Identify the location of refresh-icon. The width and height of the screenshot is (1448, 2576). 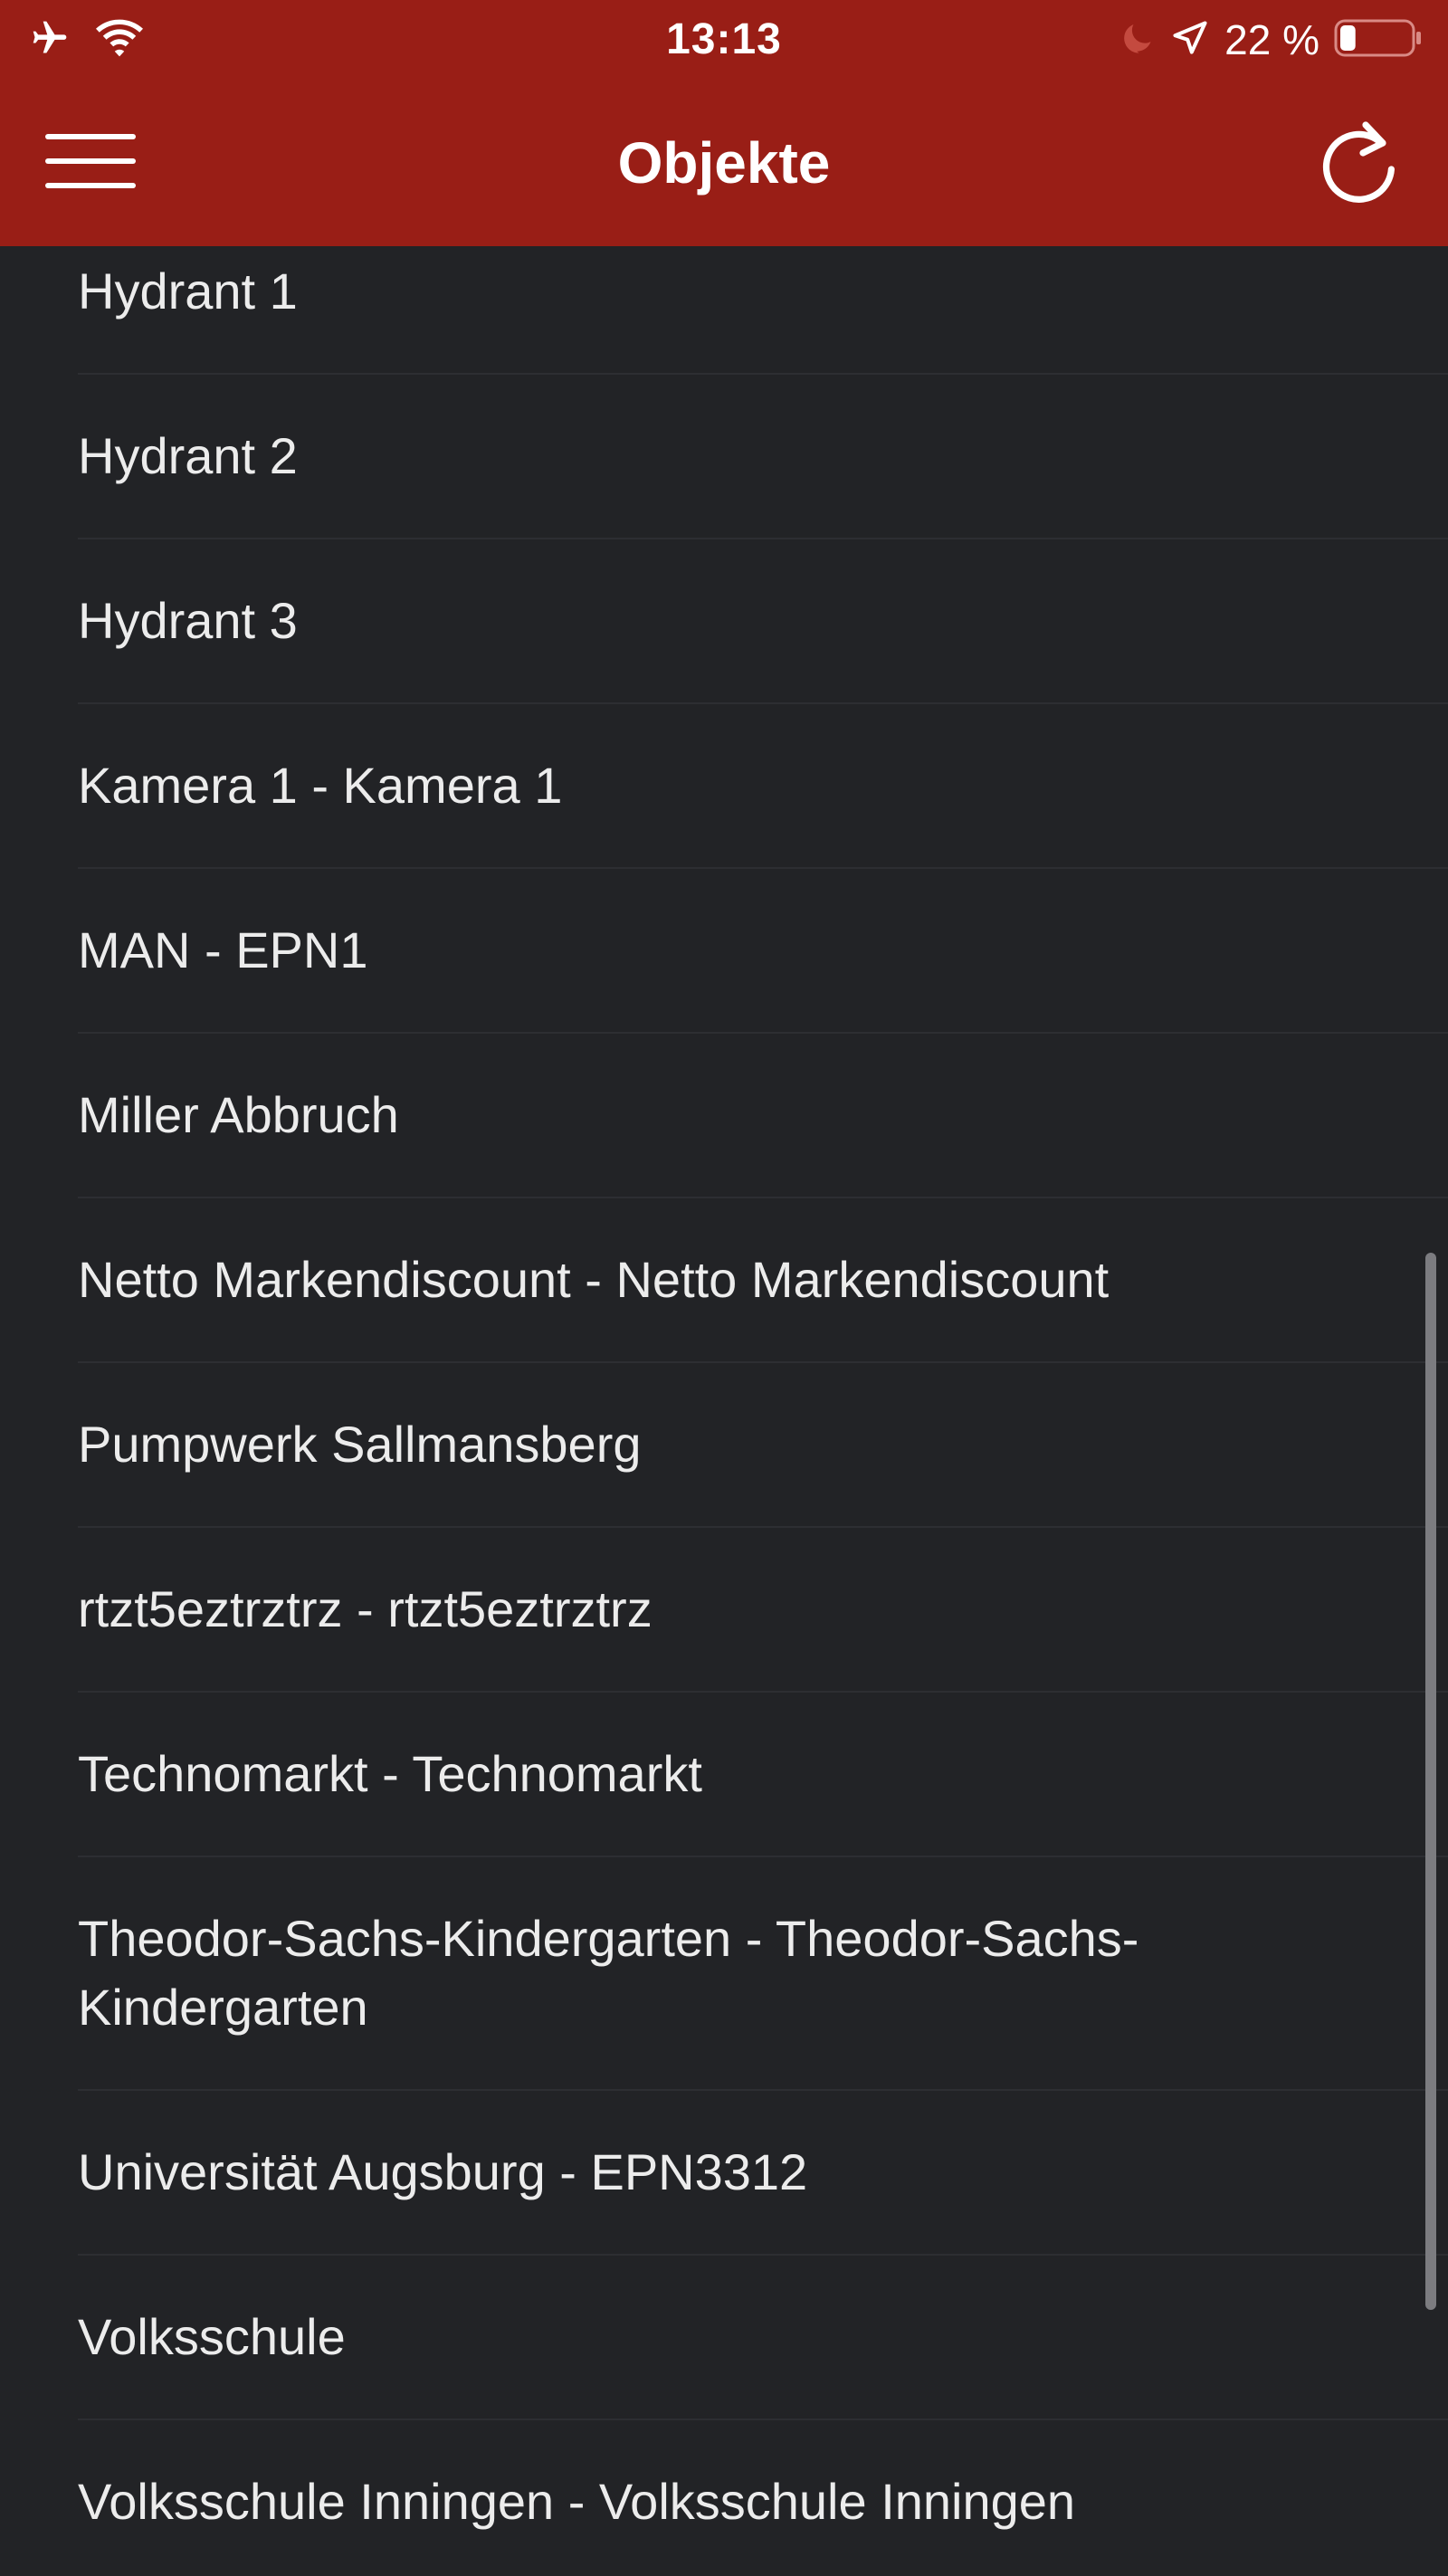
(1361, 166).